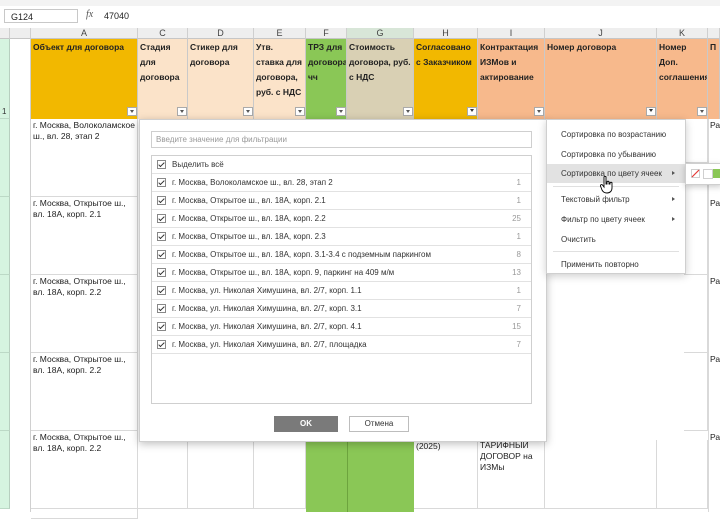 Image resolution: width=720 pixels, height=519 pixels. I want to click on menu-item-text-filter: Текстовый фильтр, so click(616, 199).